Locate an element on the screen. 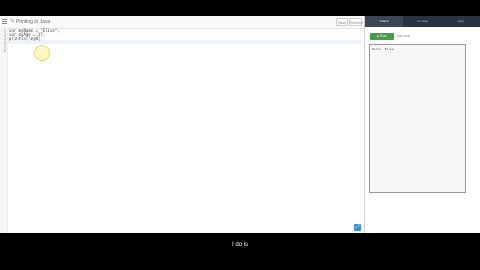 Image resolution: width=480 pixels, height=270 pixels. tab-help: Help is located at coordinates (461, 21).